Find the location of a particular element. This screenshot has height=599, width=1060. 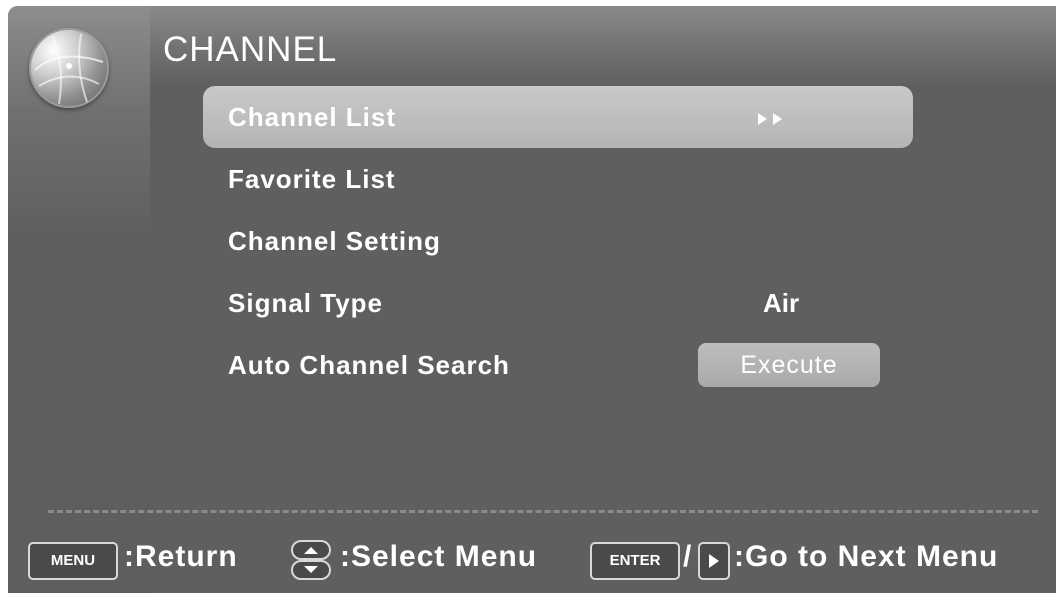

double-right-arrow-icon is located at coordinates (778, 119).